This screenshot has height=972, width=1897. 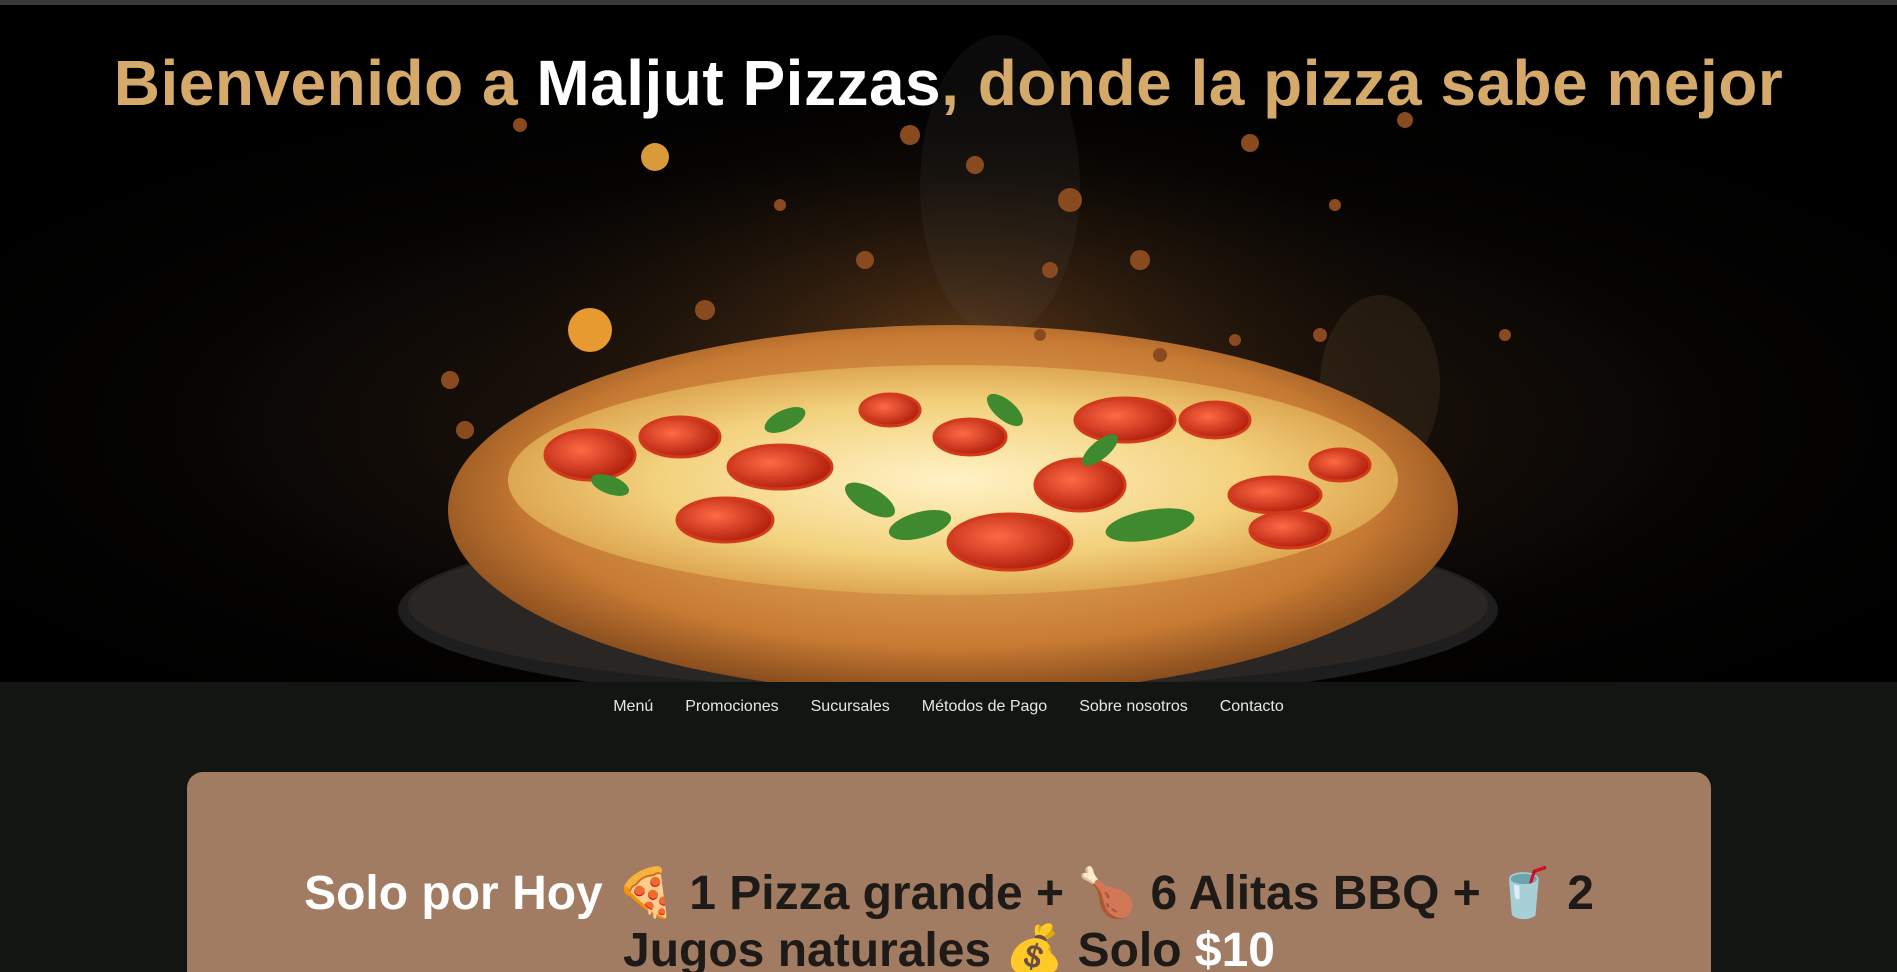 What do you see at coordinates (1129, 948) in the screenshot?
I see `promo-part4: Solo` at bounding box center [1129, 948].